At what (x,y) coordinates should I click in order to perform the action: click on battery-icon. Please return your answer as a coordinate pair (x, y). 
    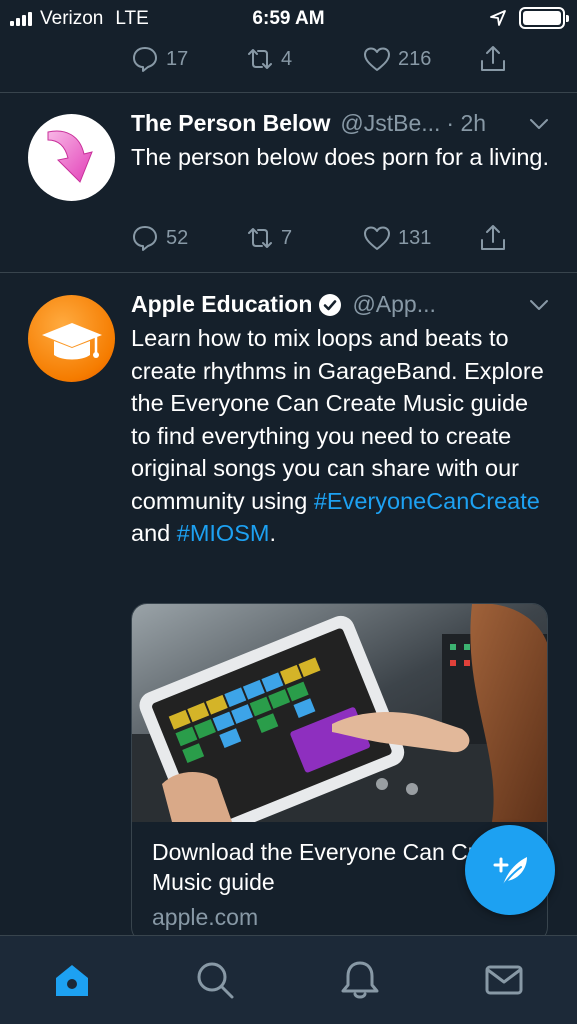
    Looking at the image, I should click on (544, 18).